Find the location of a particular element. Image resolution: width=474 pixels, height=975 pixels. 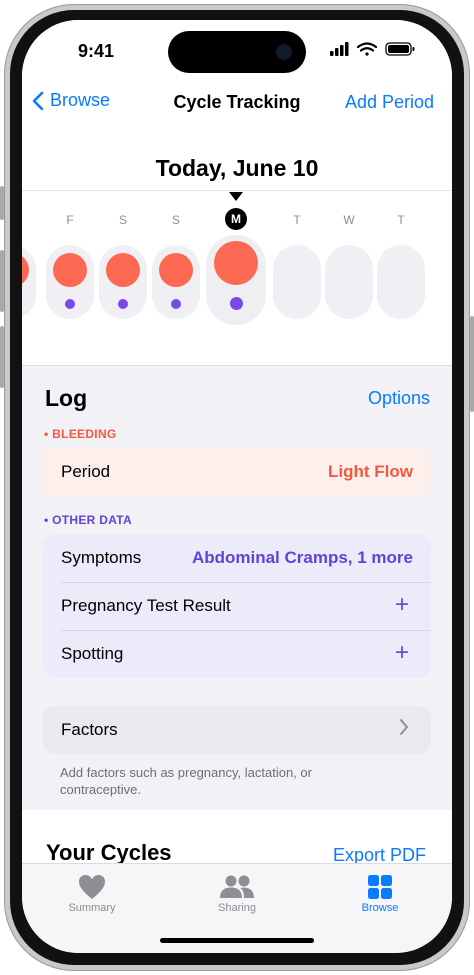

status-icons is located at coordinates (373, 49).